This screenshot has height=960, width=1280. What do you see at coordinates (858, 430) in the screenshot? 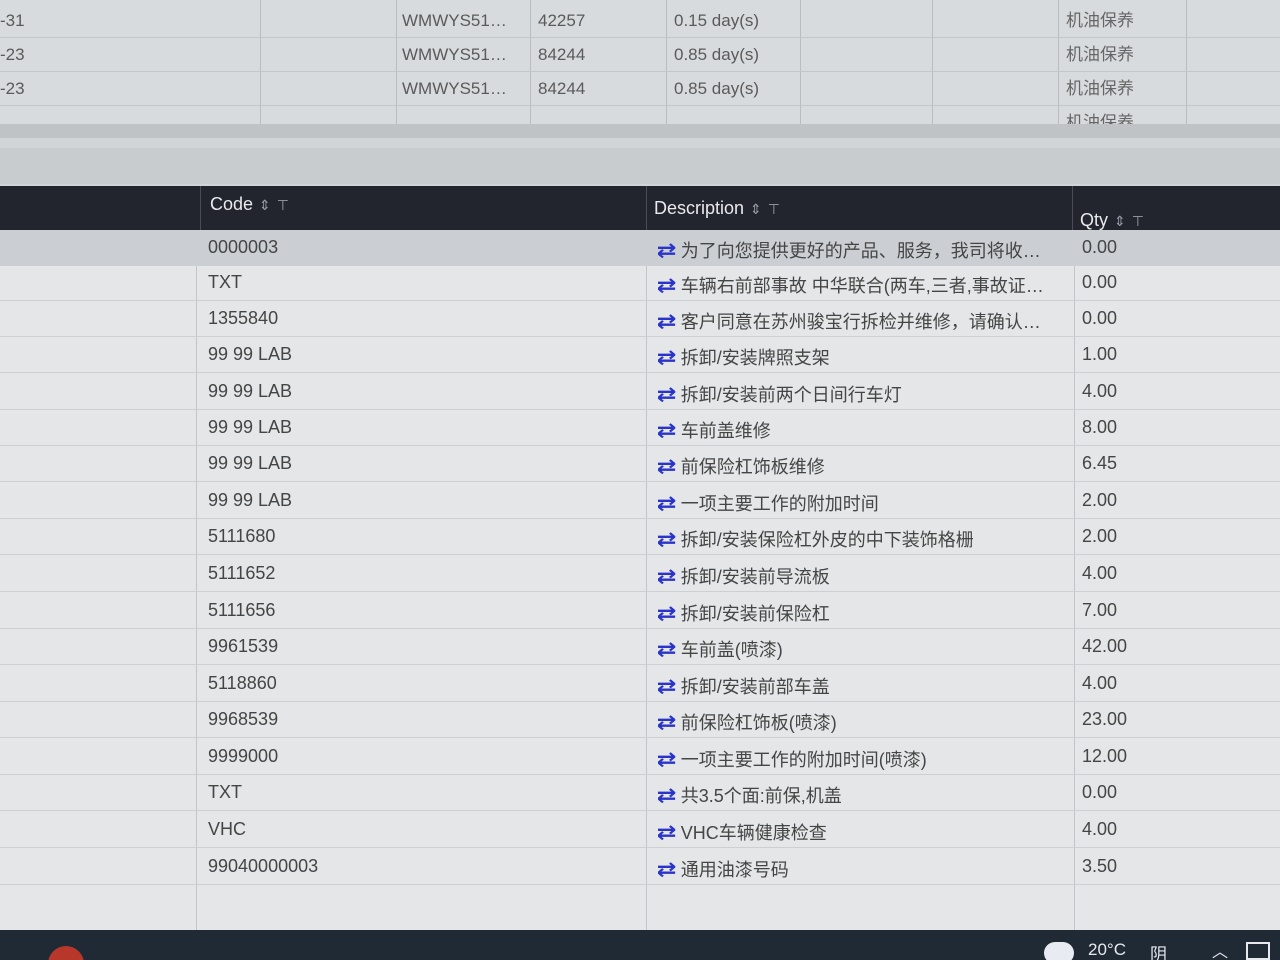
I see `item-description: ⇄ 车前盖维修` at bounding box center [858, 430].